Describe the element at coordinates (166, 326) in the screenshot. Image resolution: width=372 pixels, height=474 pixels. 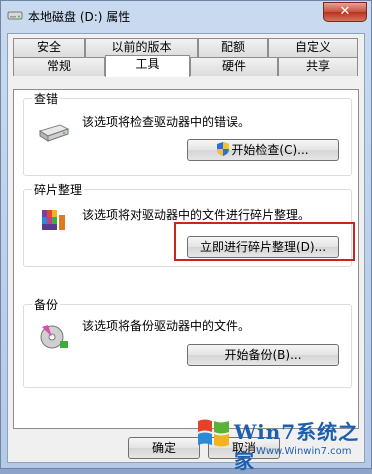
I see `group-description: 该选项将备份驱动器中的文件。` at that location.